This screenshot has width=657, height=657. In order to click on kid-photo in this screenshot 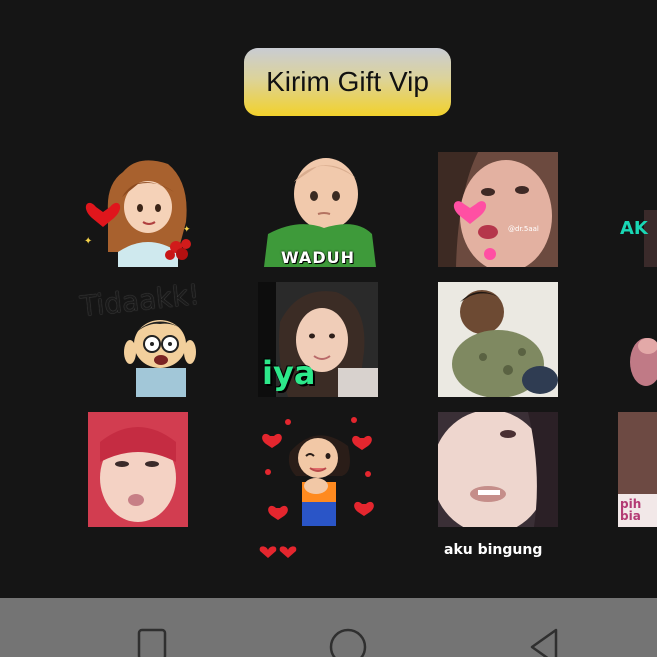, I will do `click(498, 339)`.